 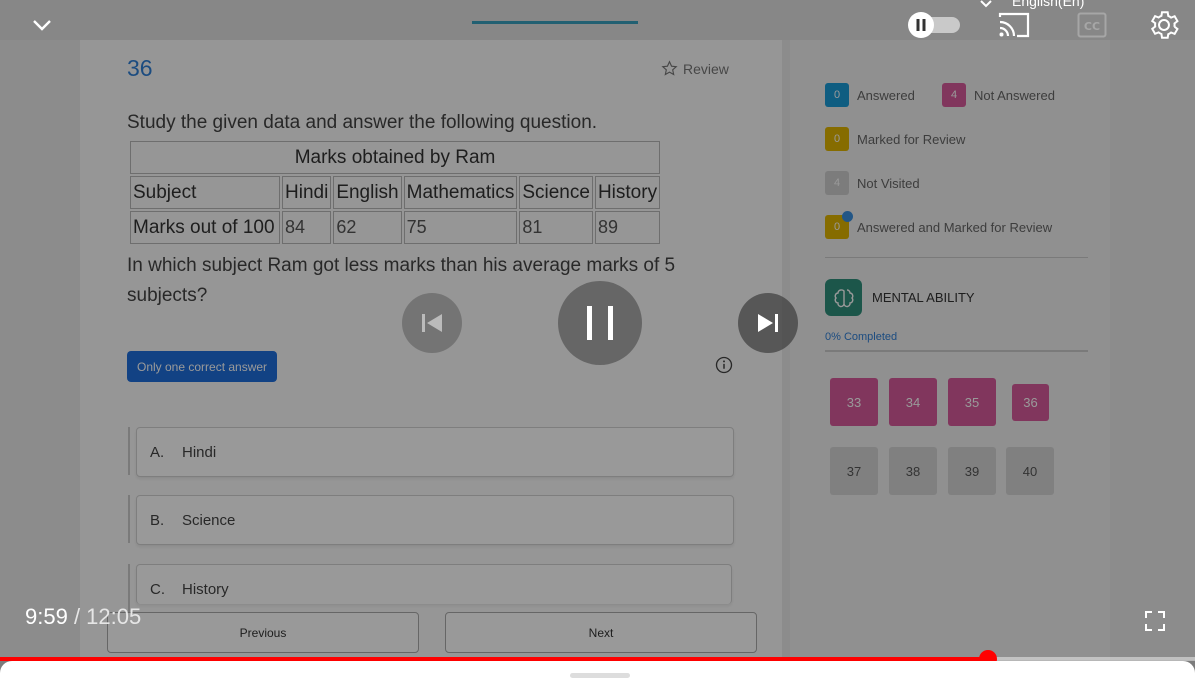 I want to click on skip-next-icon, so click(x=768, y=323).